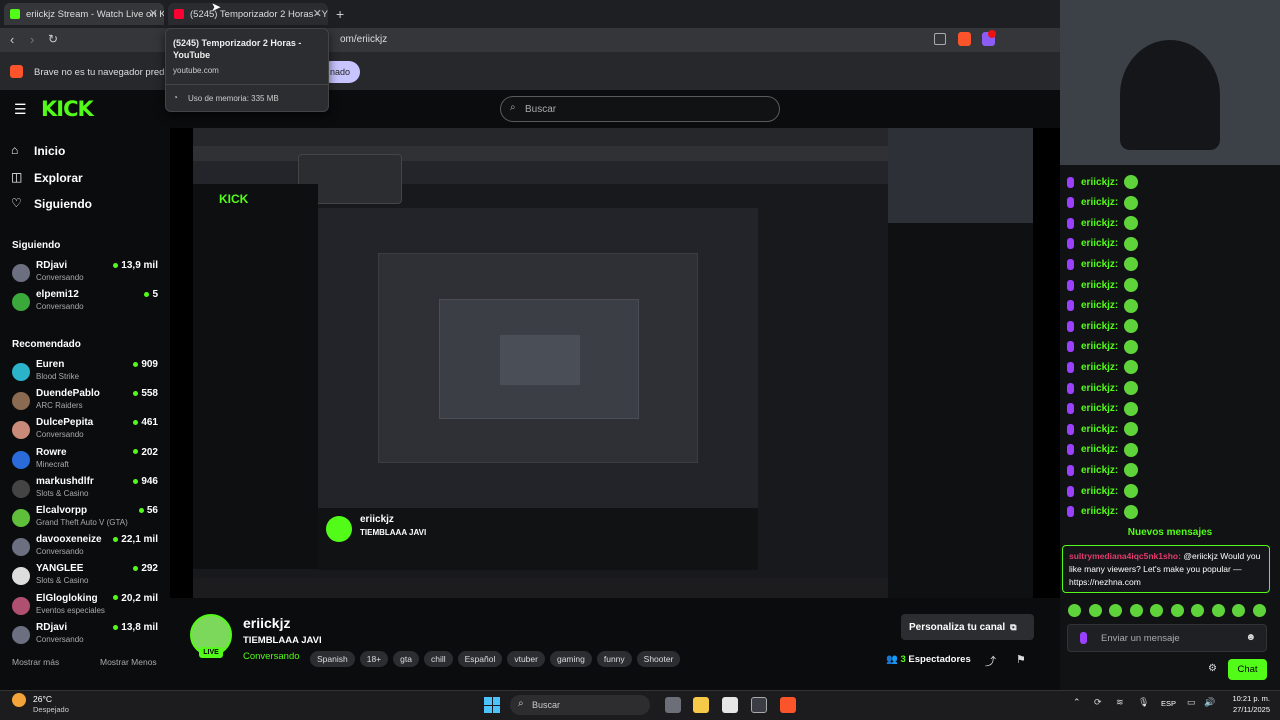 This screenshot has width=1280, height=720. What do you see at coordinates (67, 598) in the screenshot?
I see `channel-name: ElGlogloking` at bounding box center [67, 598].